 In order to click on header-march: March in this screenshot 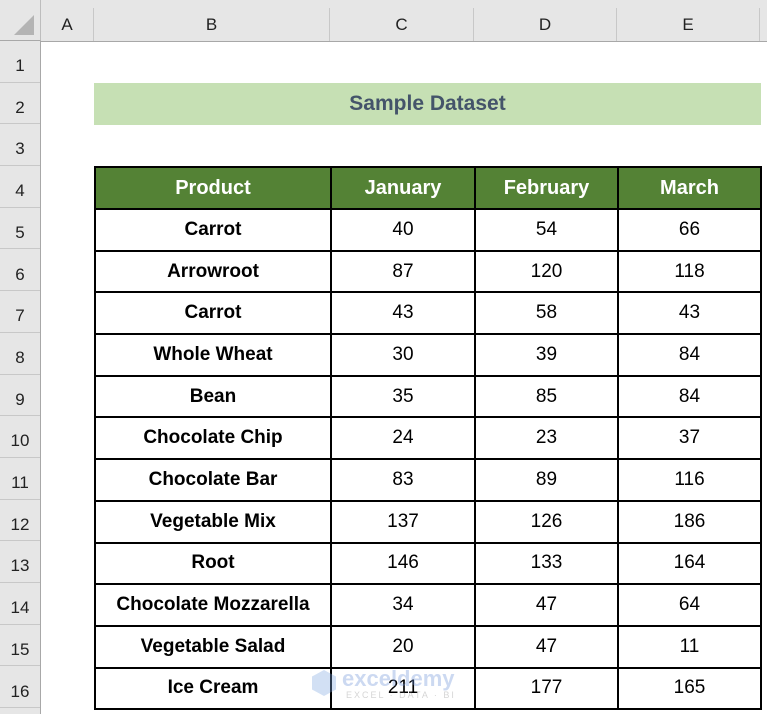, I will do `click(689, 188)`.